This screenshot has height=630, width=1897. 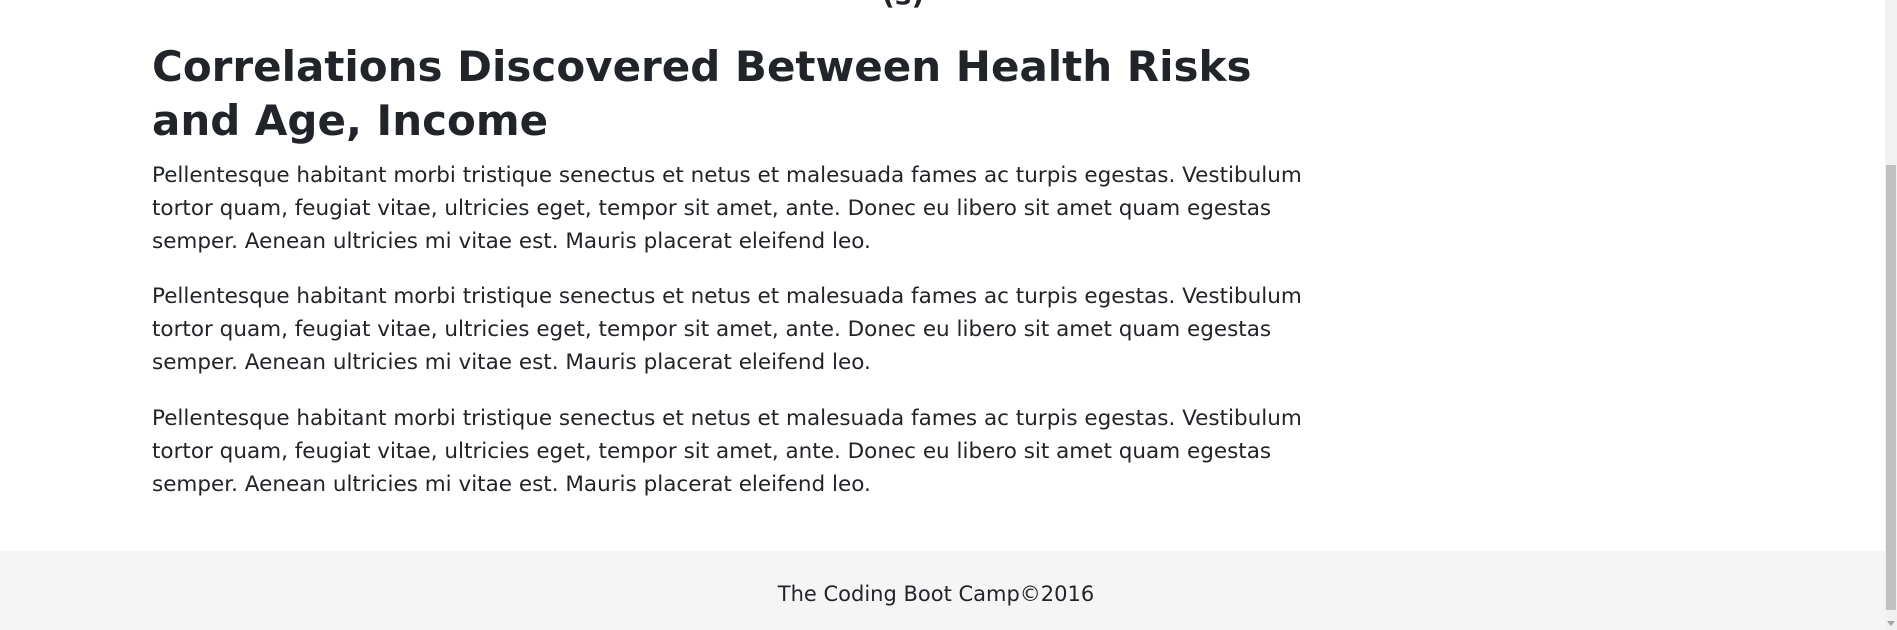 What do you see at coordinates (1891, 623) in the screenshot?
I see `scroll-down-arrow-icon` at bounding box center [1891, 623].